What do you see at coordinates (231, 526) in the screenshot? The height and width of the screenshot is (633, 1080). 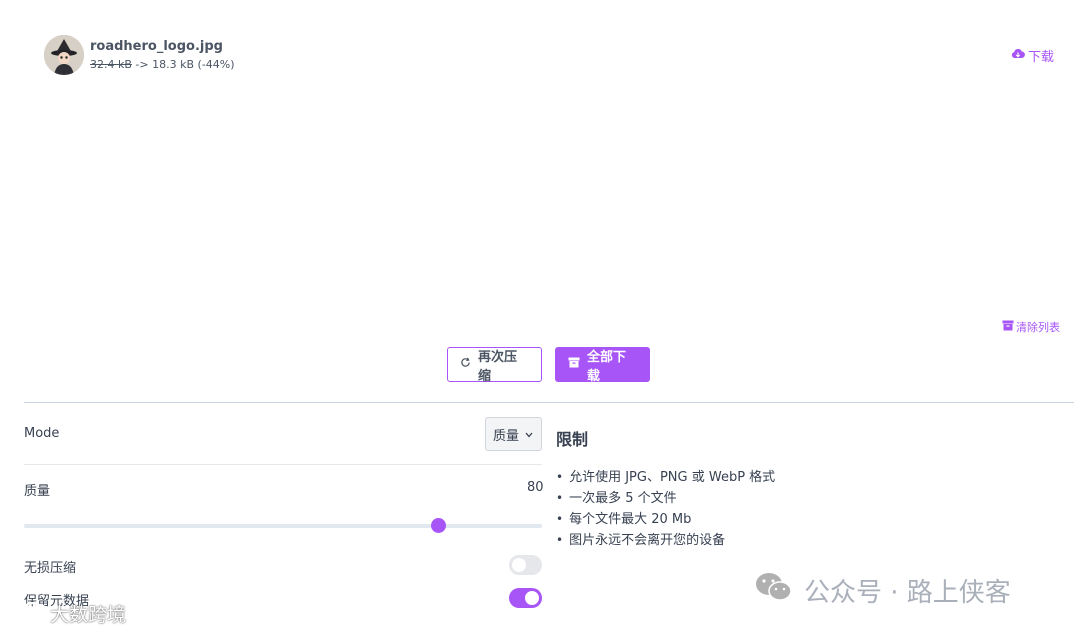 I see `quality-slider-fill` at bounding box center [231, 526].